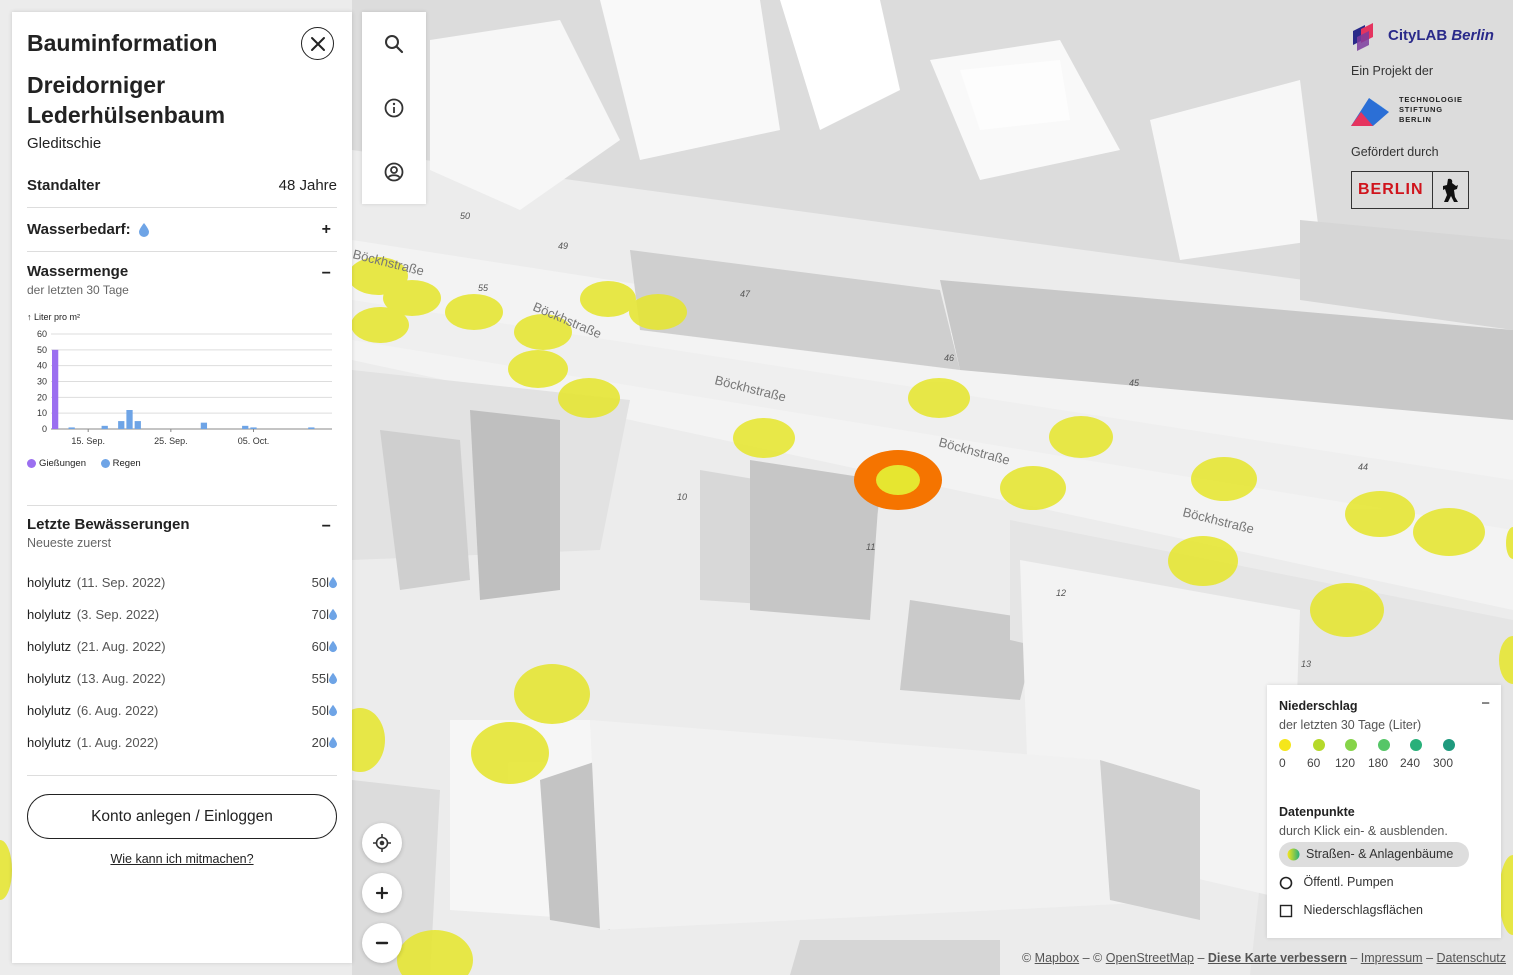 This screenshot has width=1513, height=975. Describe the element at coordinates (108, 524) in the screenshot. I see `last-watering-label: Letzte Bewässerungen` at that location.